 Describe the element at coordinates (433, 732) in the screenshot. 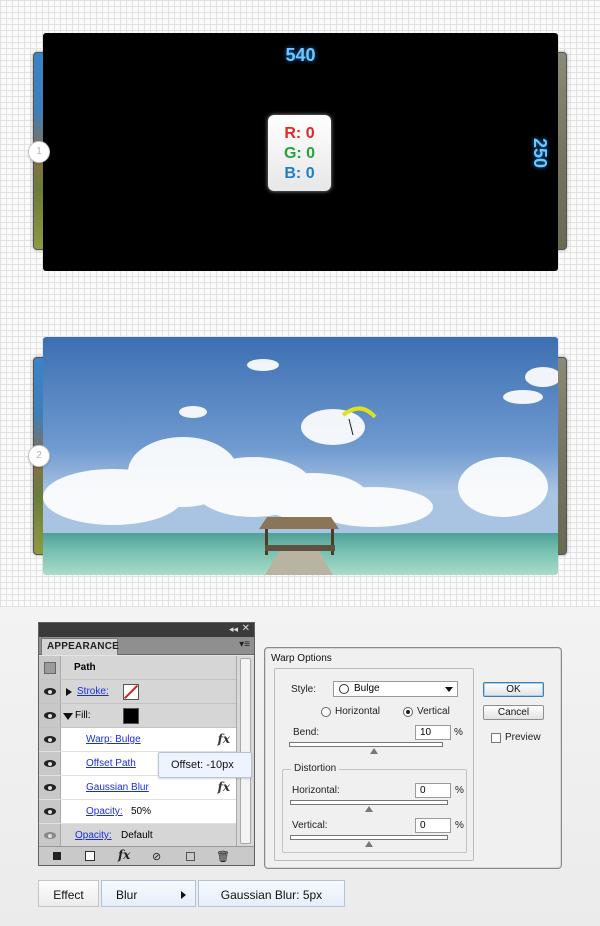

I see `bend-input: 10` at that location.